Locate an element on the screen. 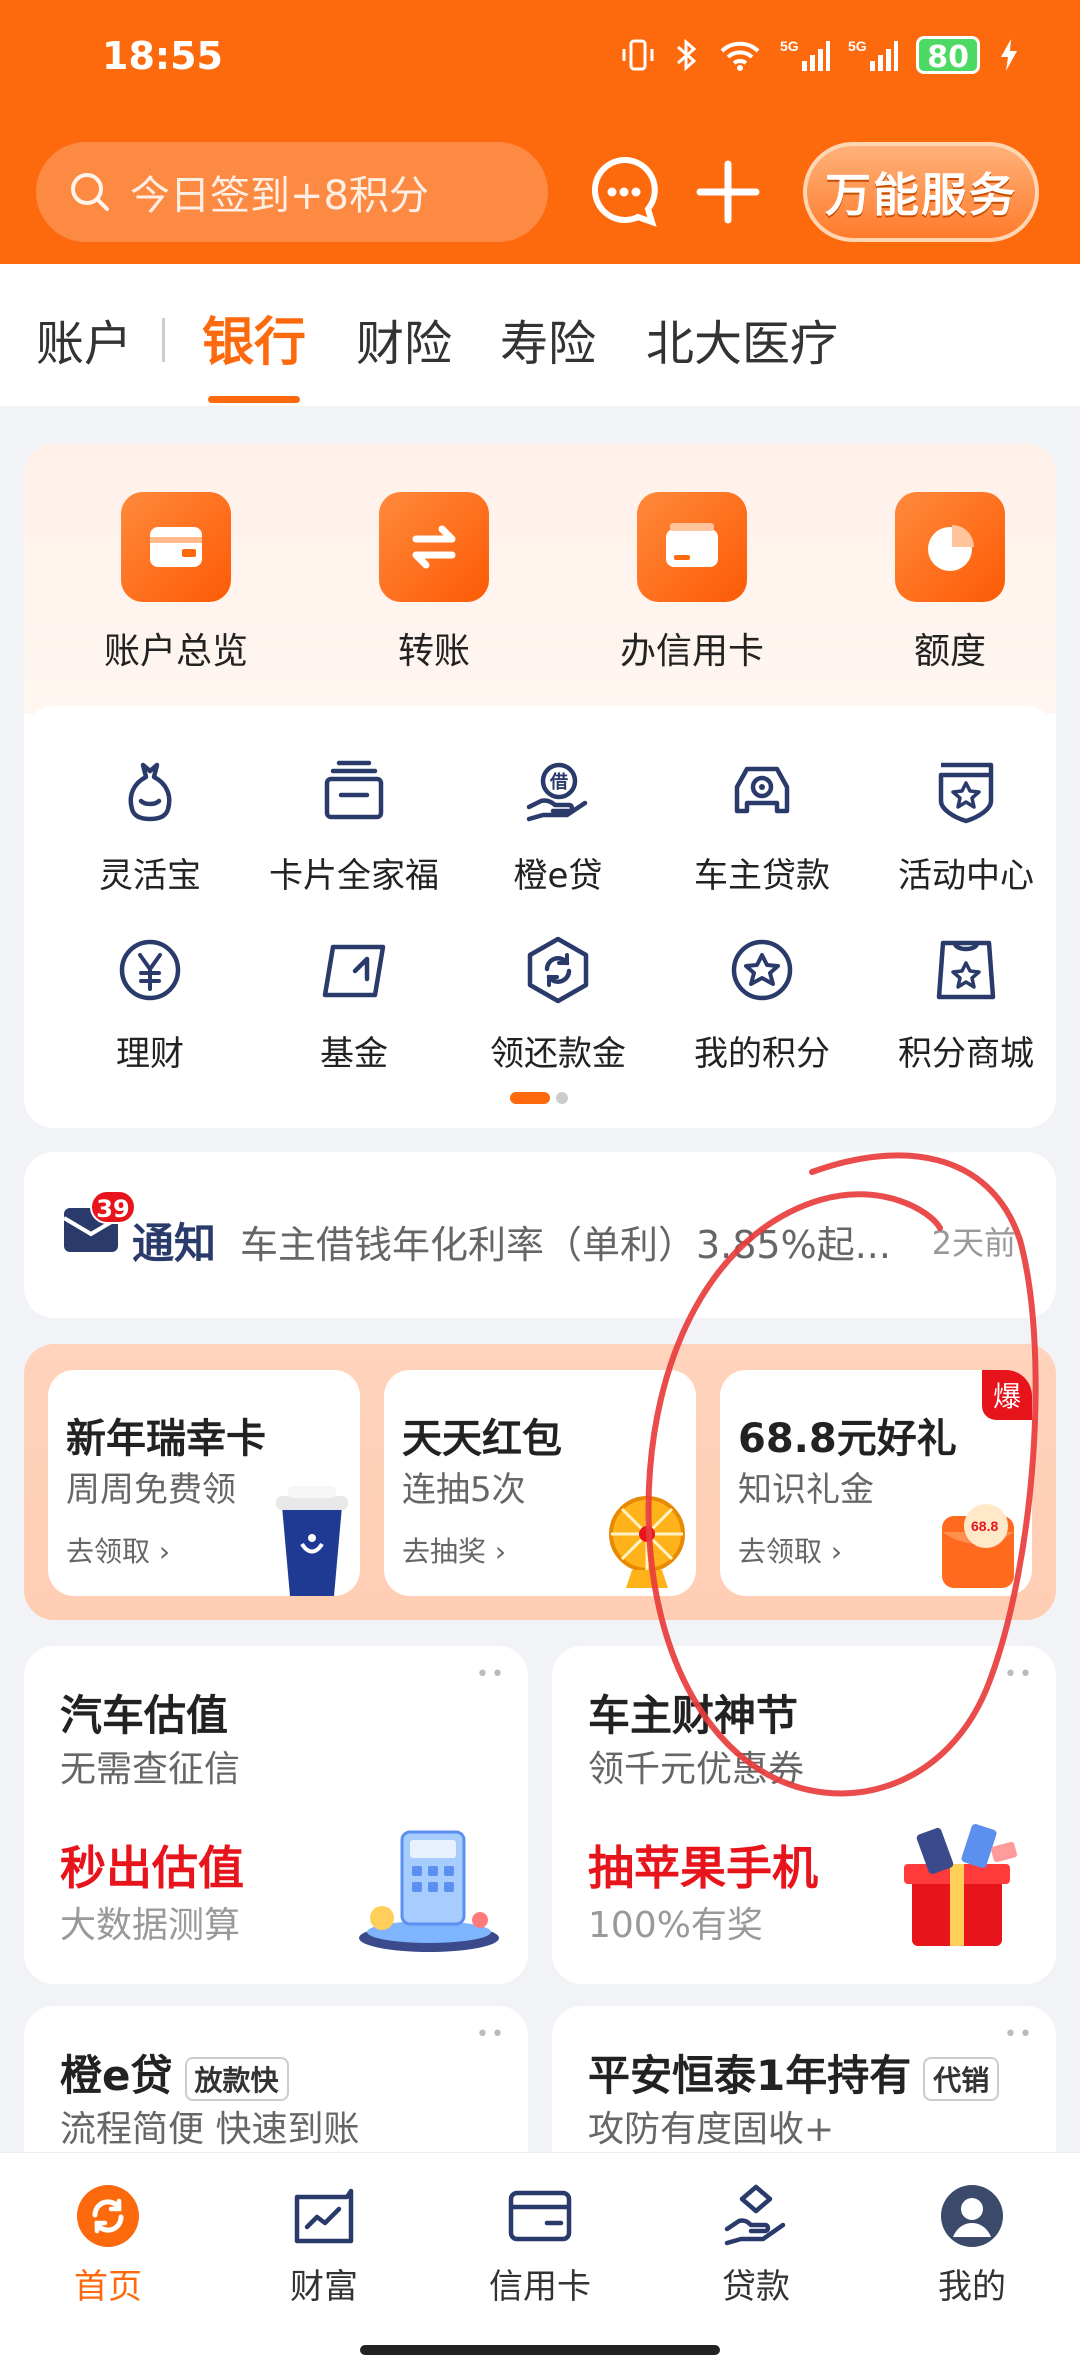 The height and width of the screenshot is (2374, 1080). app-header: 18:55 5G 5G 80 今日签到+8积分 万能服务 is located at coordinates (540, 132).